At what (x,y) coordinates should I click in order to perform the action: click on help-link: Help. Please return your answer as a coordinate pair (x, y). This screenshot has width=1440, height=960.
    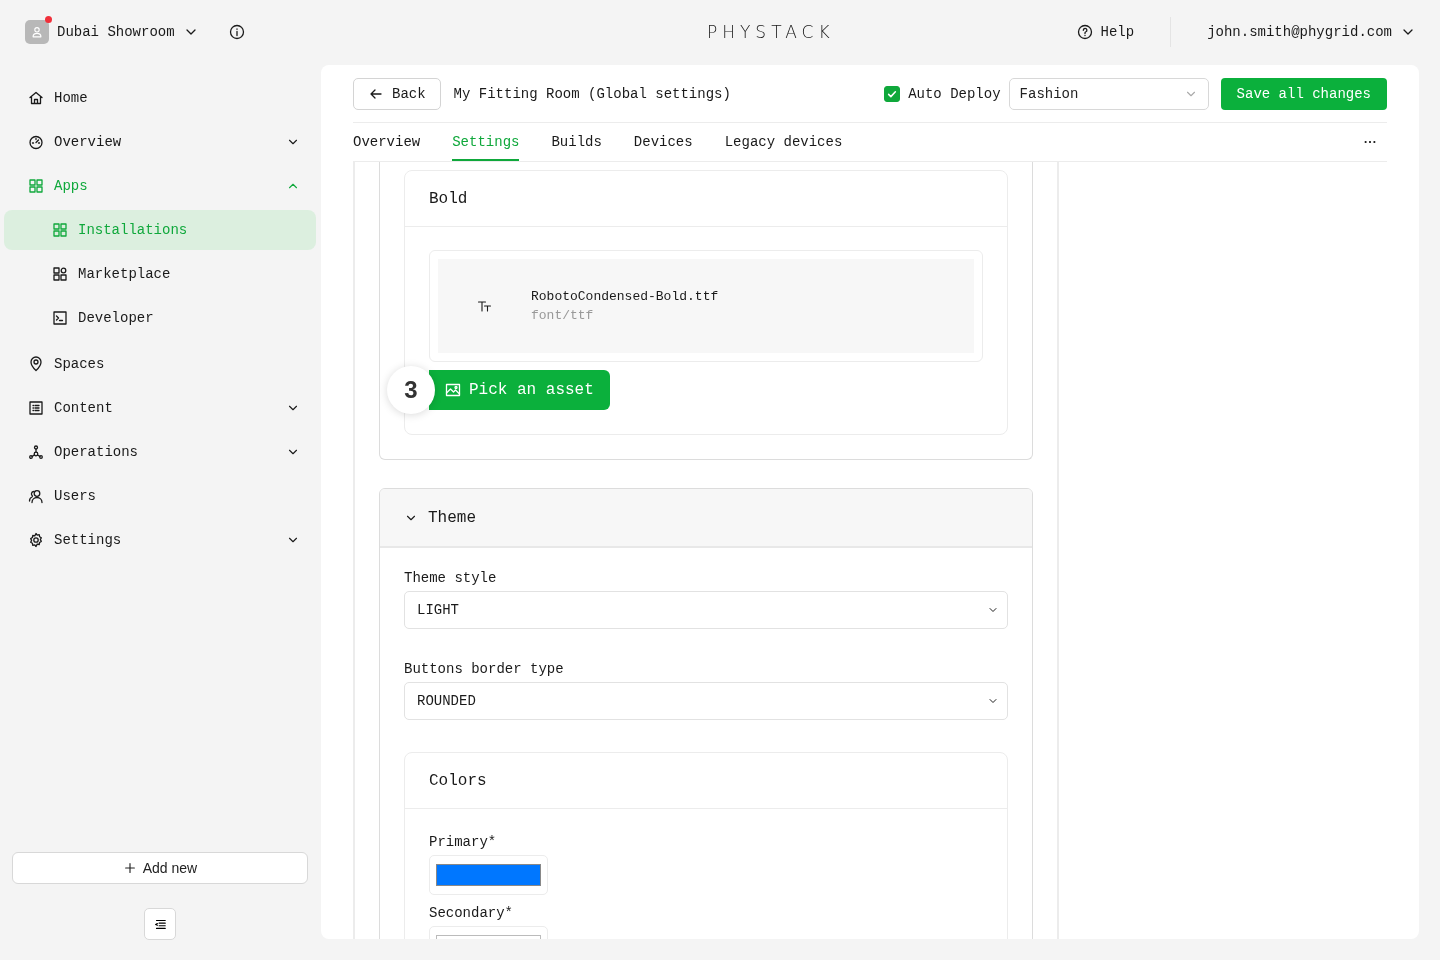
    Looking at the image, I should click on (1117, 32).